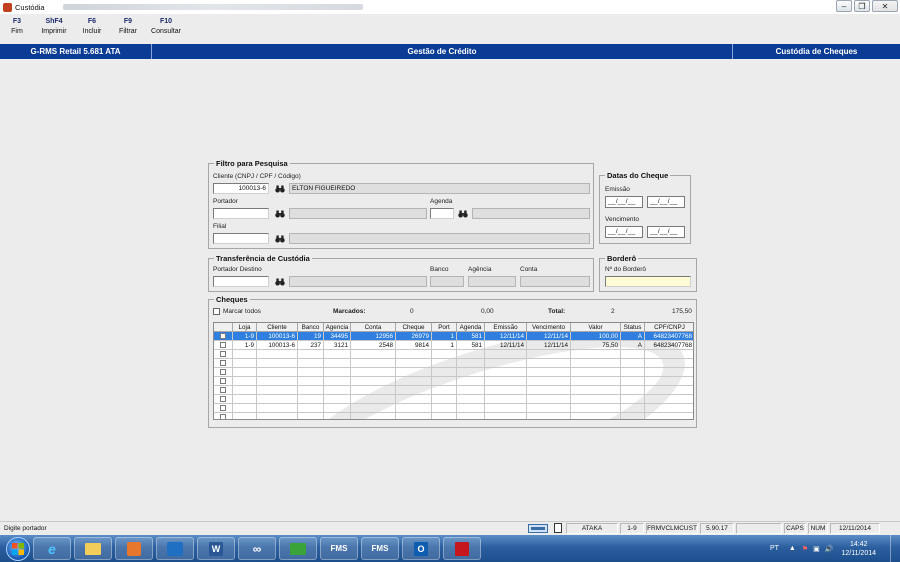 This screenshot has width=900, height=562. What do you see at coordinates (245, 327) in the screenshot?
I see `col-loja: Loja` at bounding box center [245, 327].